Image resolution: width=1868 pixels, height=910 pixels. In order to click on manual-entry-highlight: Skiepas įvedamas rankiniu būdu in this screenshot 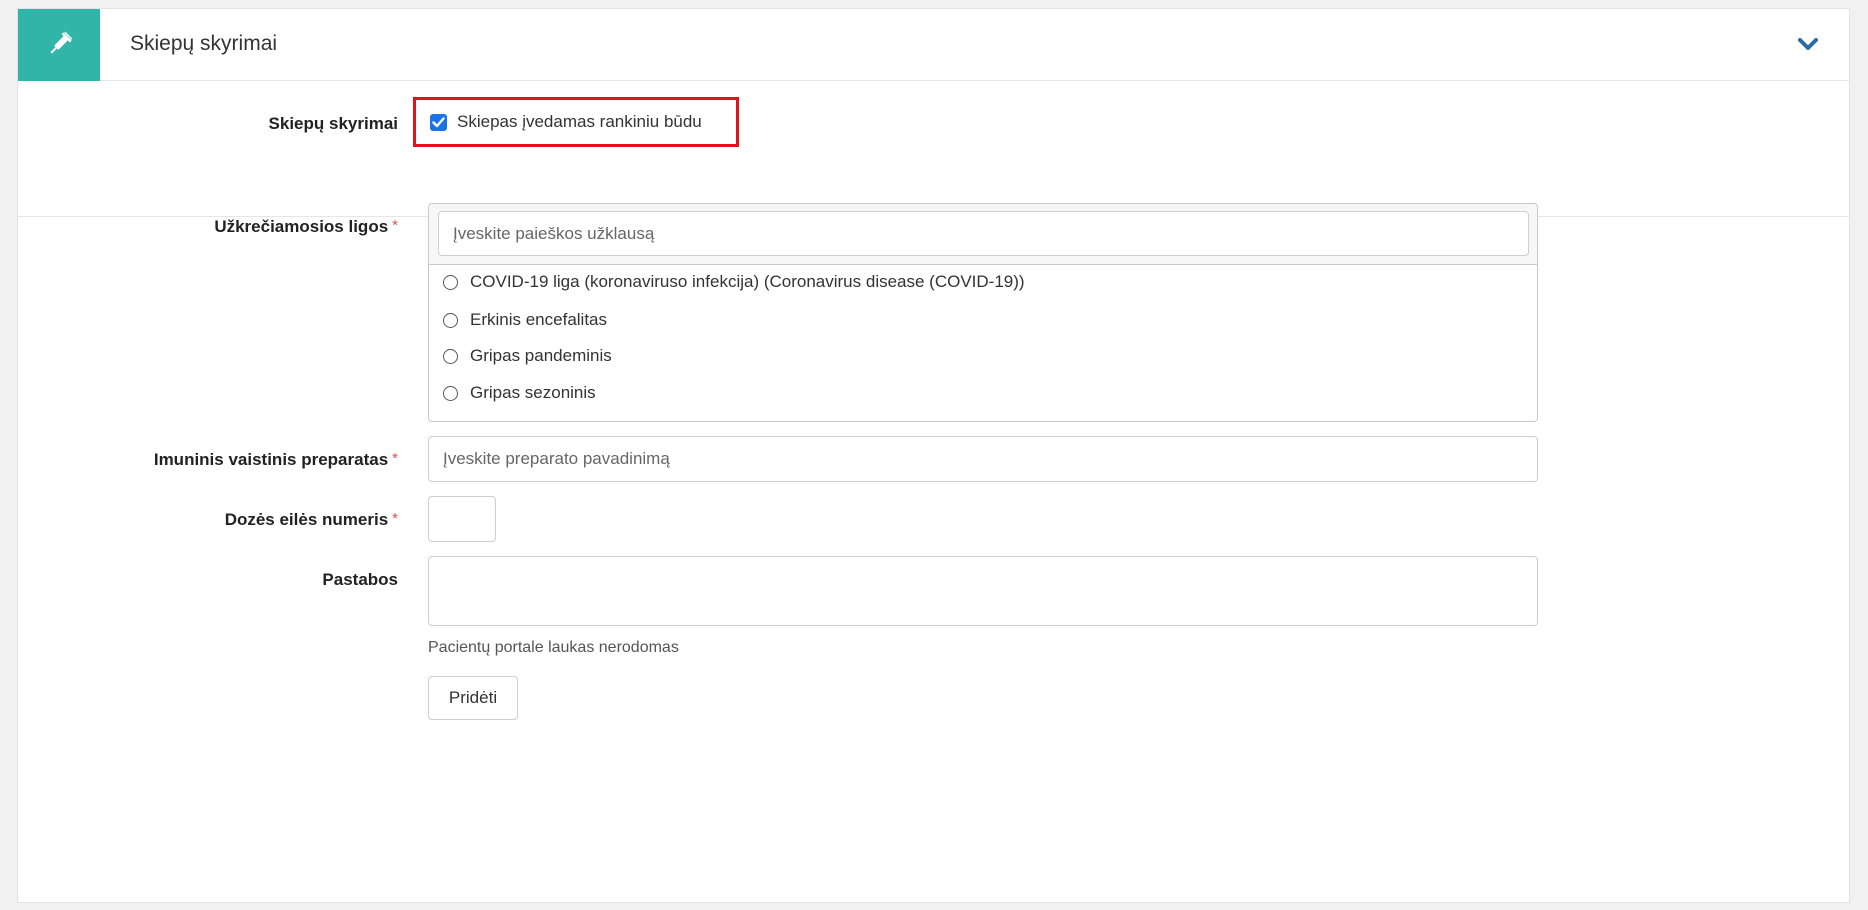, I will do `click(576, 122)`.